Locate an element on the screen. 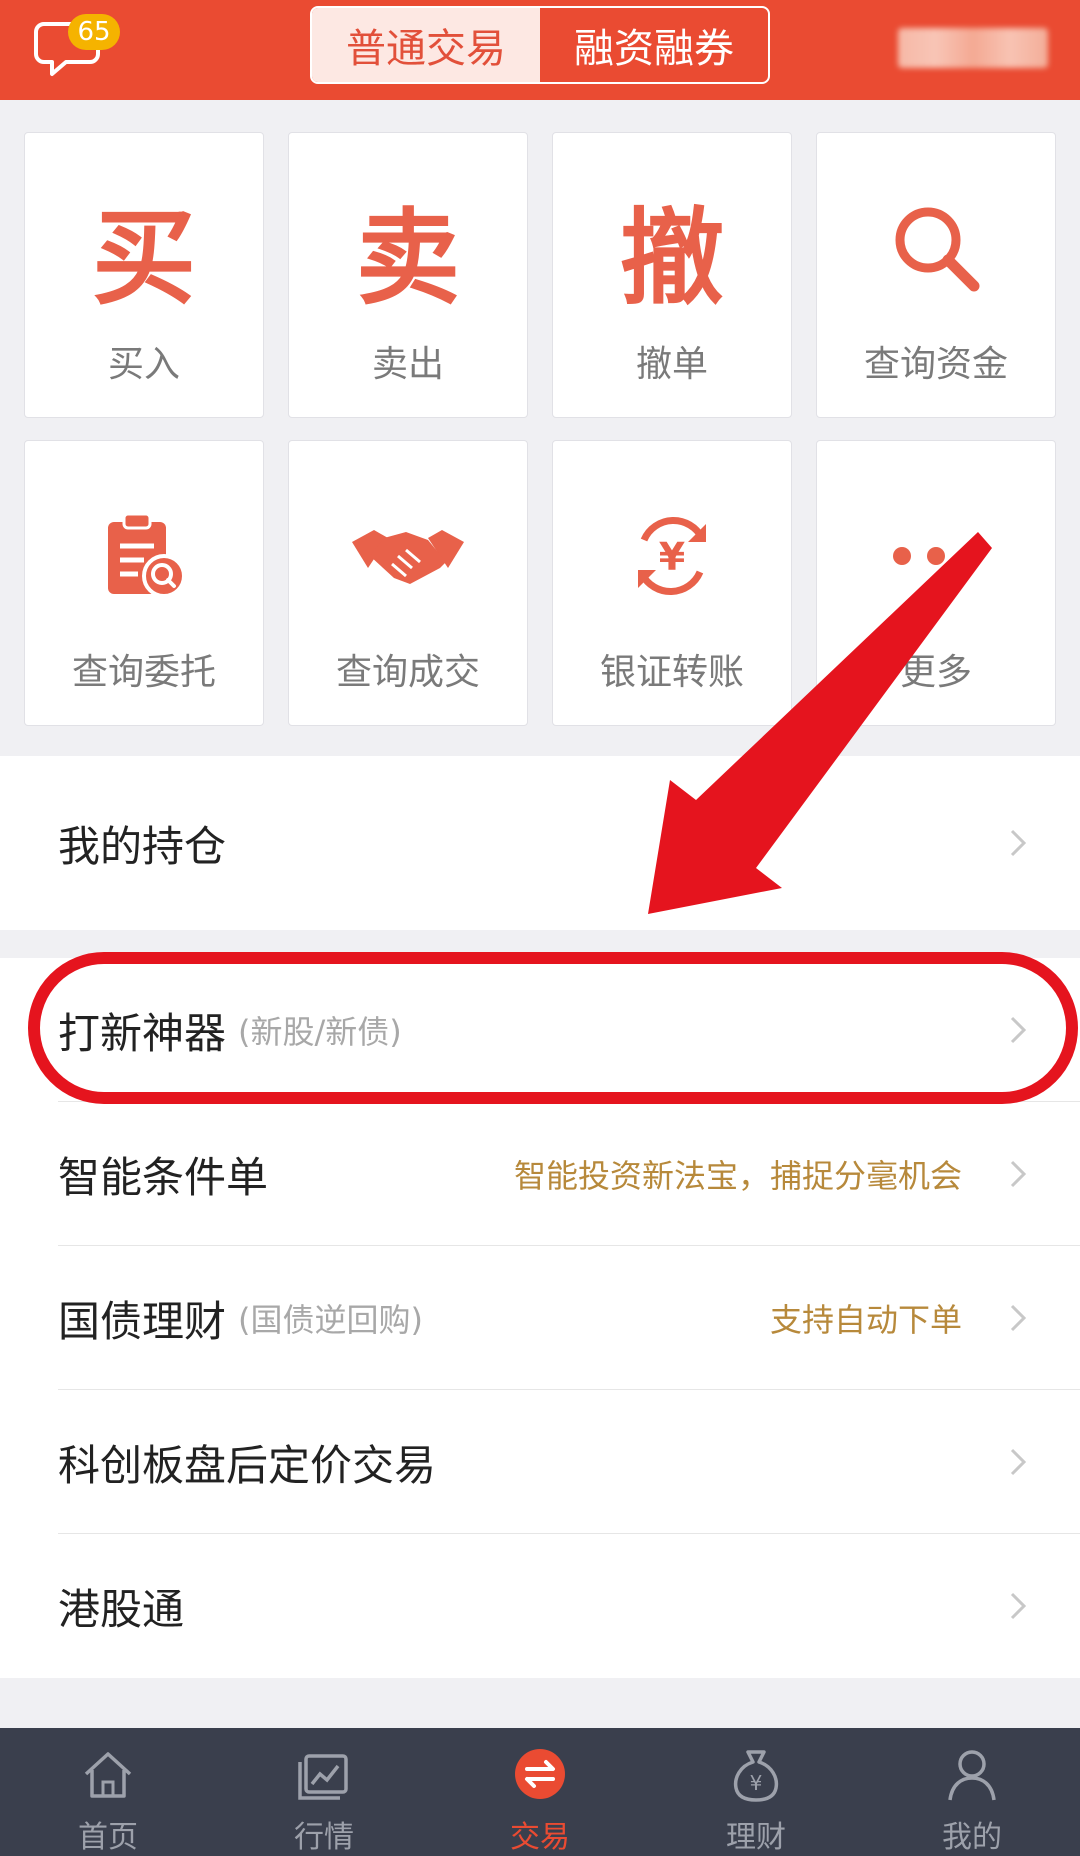  money-bag-icon: ¥ is located at coordinates (756, 1776).